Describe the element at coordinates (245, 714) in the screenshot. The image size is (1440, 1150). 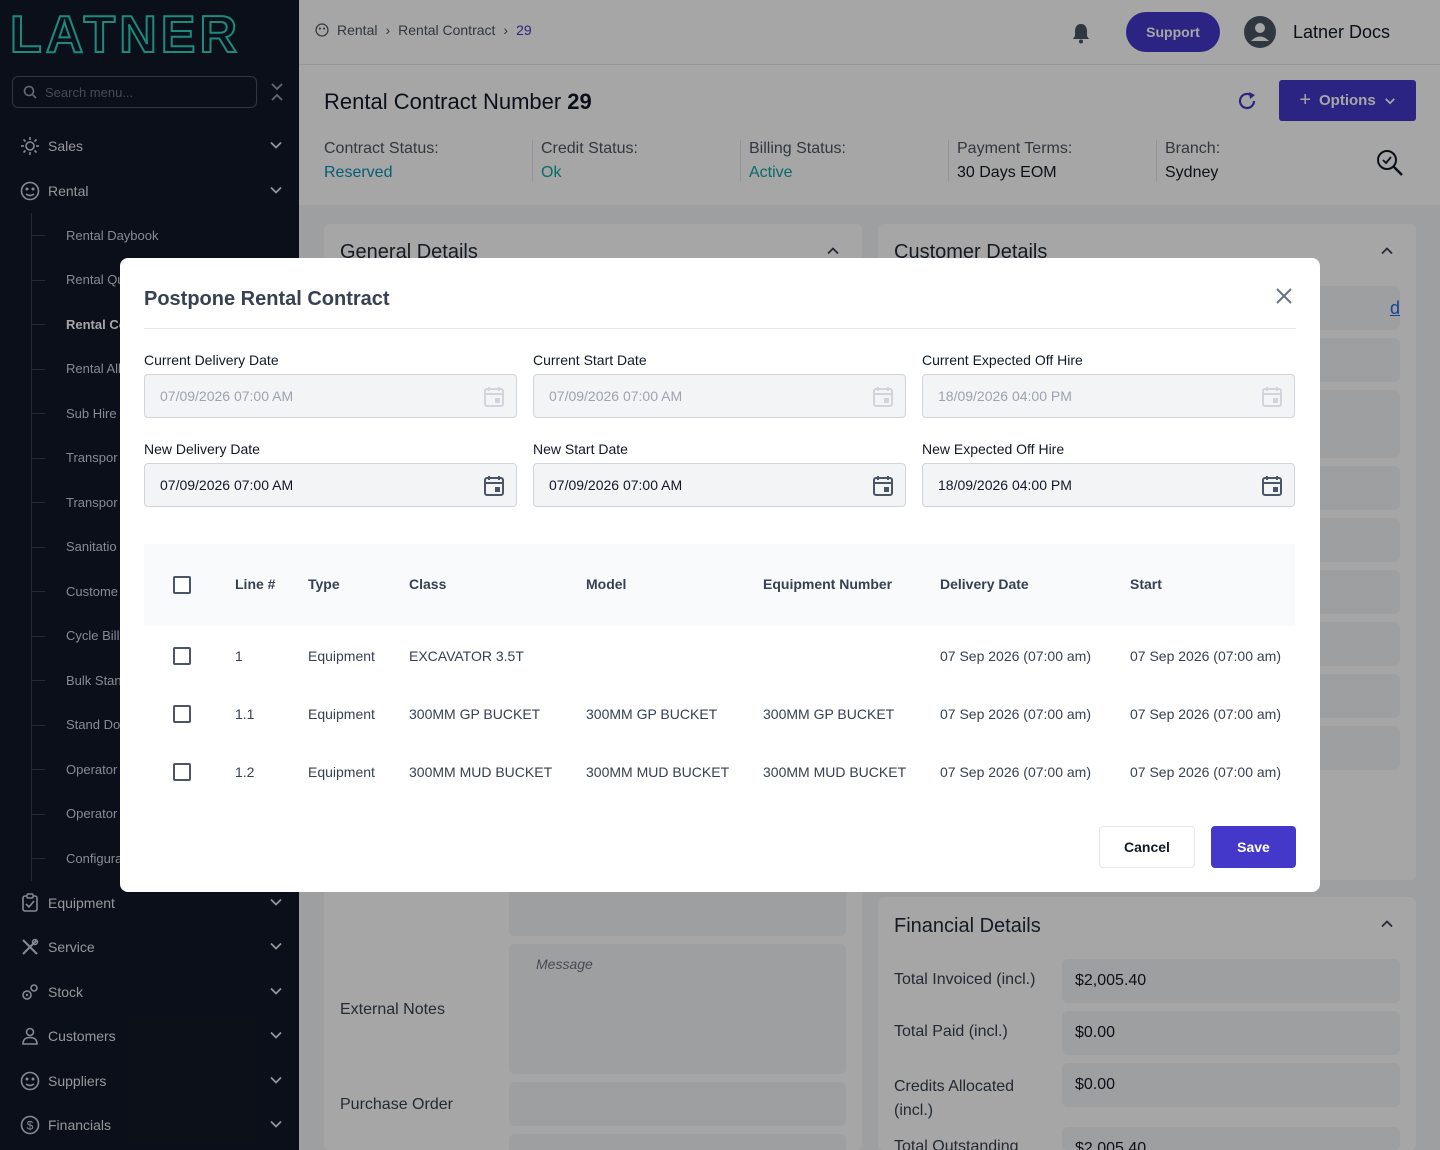
I see `cell-line: 1.1` at that location.